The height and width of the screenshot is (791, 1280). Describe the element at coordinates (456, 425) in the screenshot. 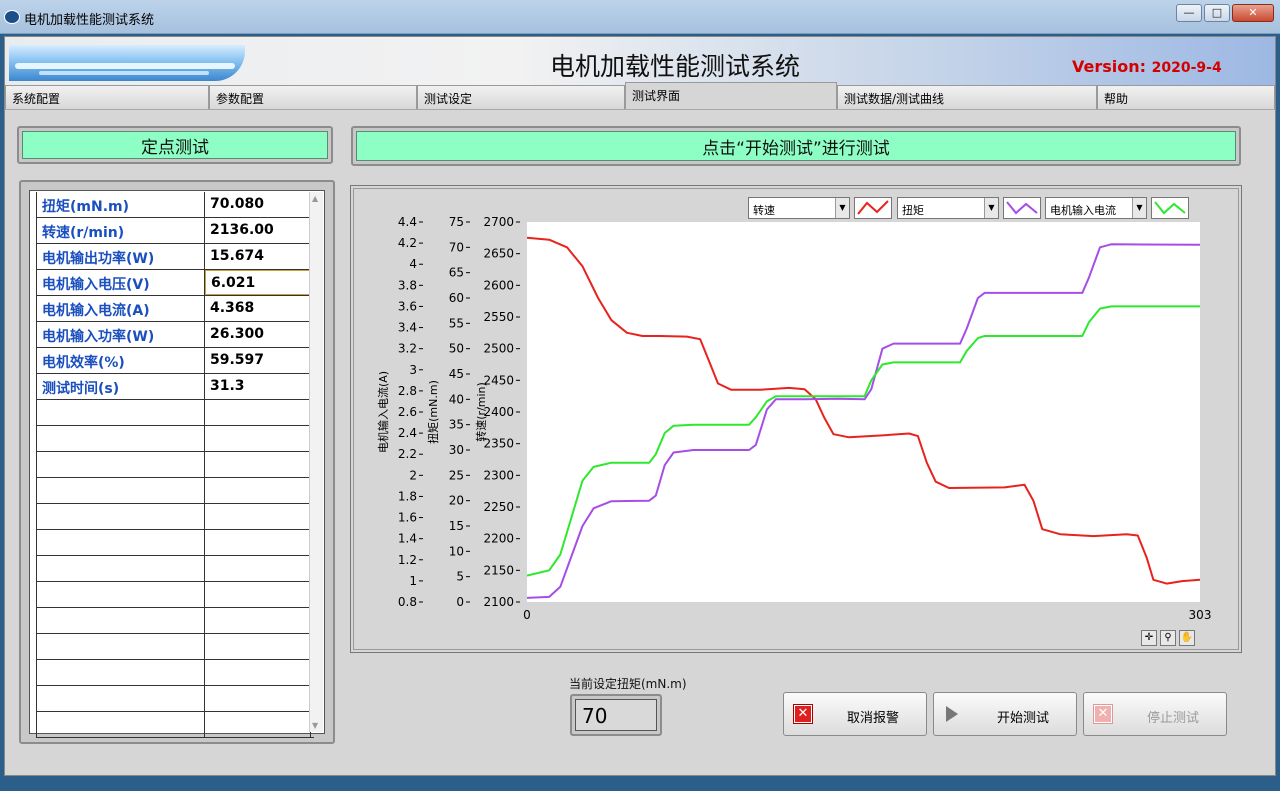

I see `y-tick-label: 35` at that location.